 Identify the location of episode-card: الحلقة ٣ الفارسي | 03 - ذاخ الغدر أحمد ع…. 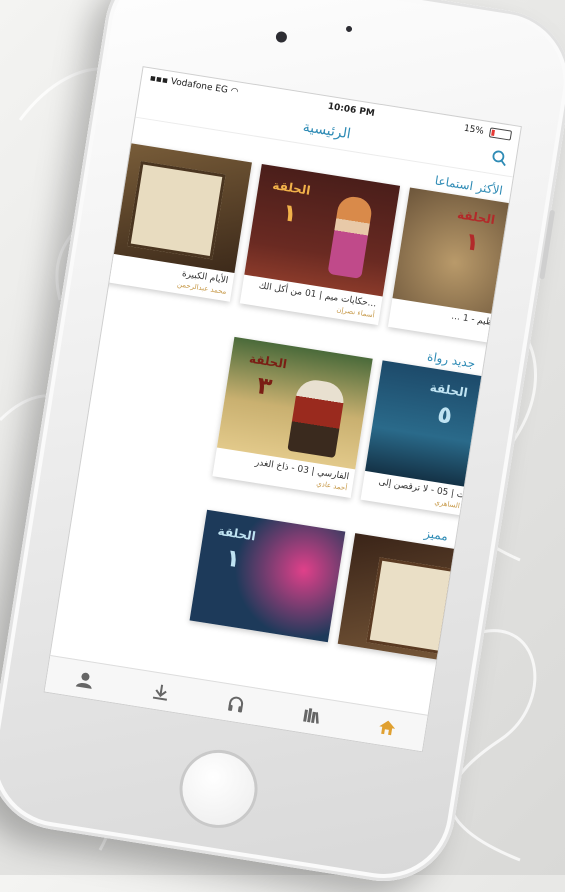
(292, 417).